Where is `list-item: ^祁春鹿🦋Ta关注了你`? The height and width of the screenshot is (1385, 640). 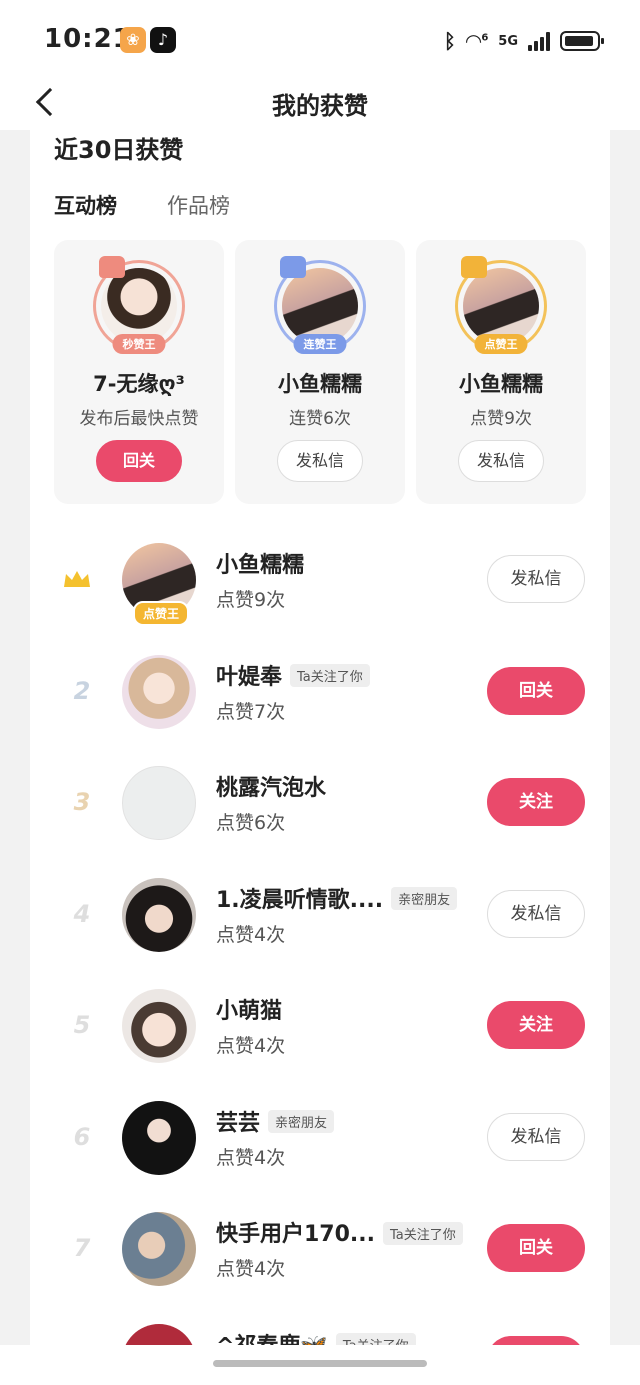 list-item: ^祁春鹿🦋Ta关注了你 is located at coordinates (320, 1326).